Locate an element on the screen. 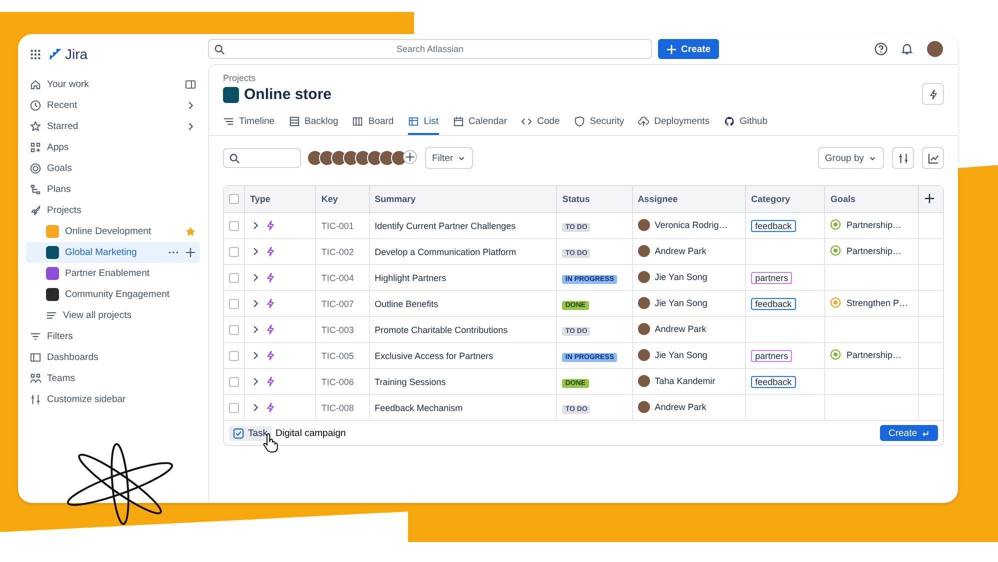 The height and width of the screenshot is (562, 998). table-cell: Highlight Partners is located at coordinates (463, 277).